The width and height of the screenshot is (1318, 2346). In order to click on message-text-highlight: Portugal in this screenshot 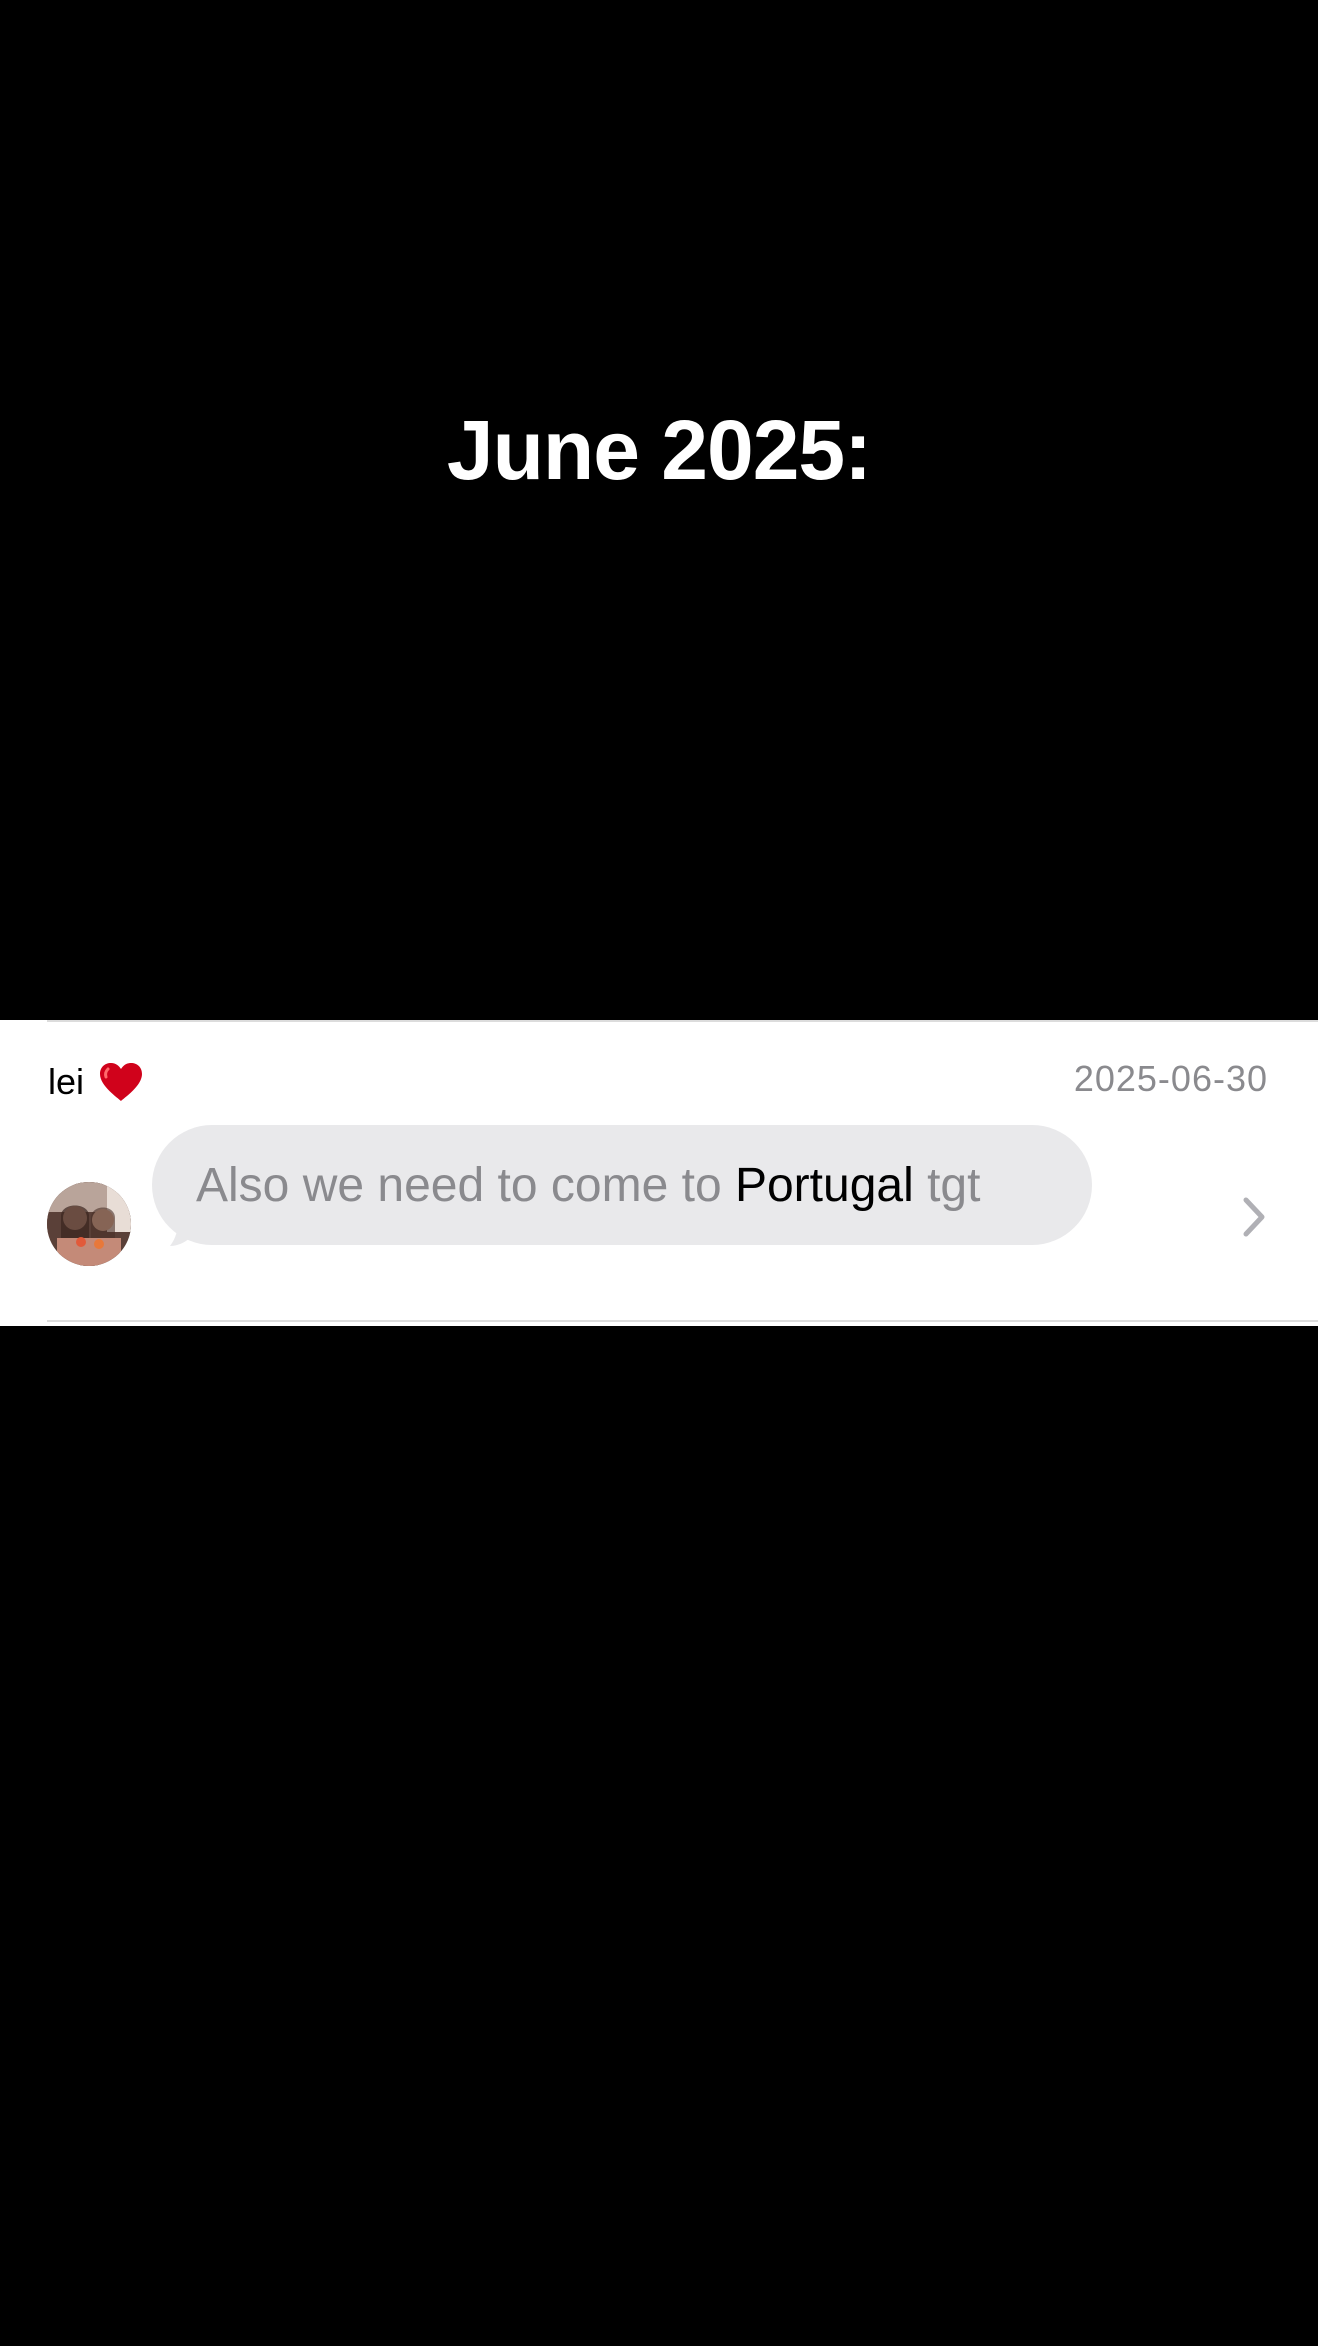, I will do `click(824, 1185)`.